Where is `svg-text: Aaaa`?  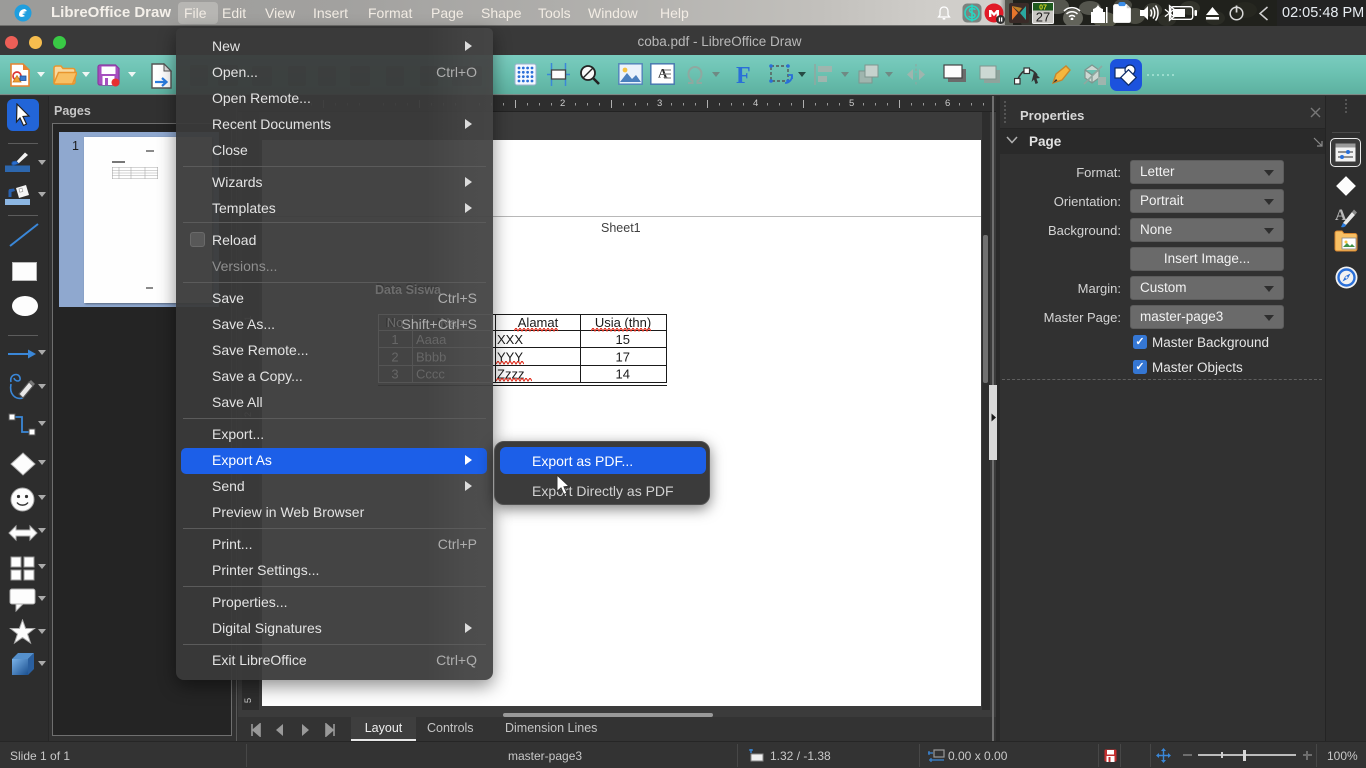
svg-text: Aaaa is located at coordinates (431, 339).